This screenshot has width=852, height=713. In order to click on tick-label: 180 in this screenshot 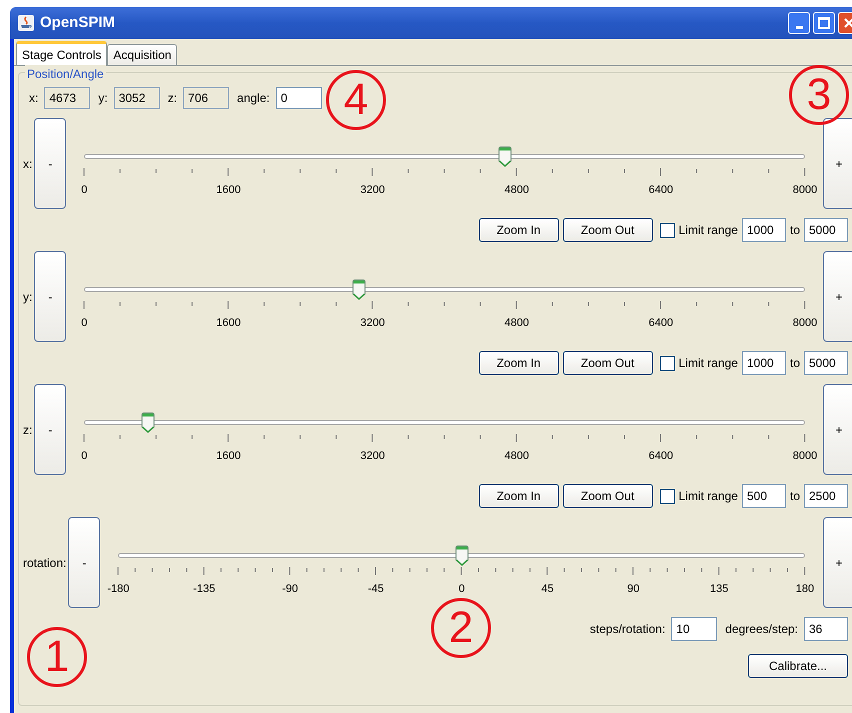, I will do `click(805, 590)`.